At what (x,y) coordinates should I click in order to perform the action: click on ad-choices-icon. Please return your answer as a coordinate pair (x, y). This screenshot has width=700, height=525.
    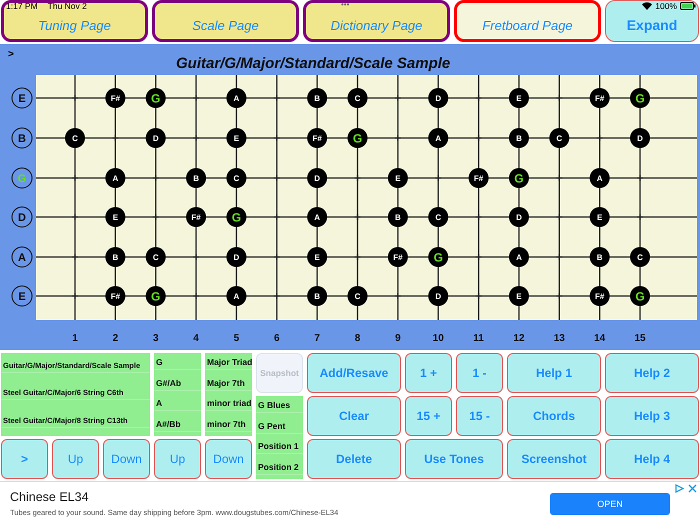
    Looking at the image, I should click on (686, 488).